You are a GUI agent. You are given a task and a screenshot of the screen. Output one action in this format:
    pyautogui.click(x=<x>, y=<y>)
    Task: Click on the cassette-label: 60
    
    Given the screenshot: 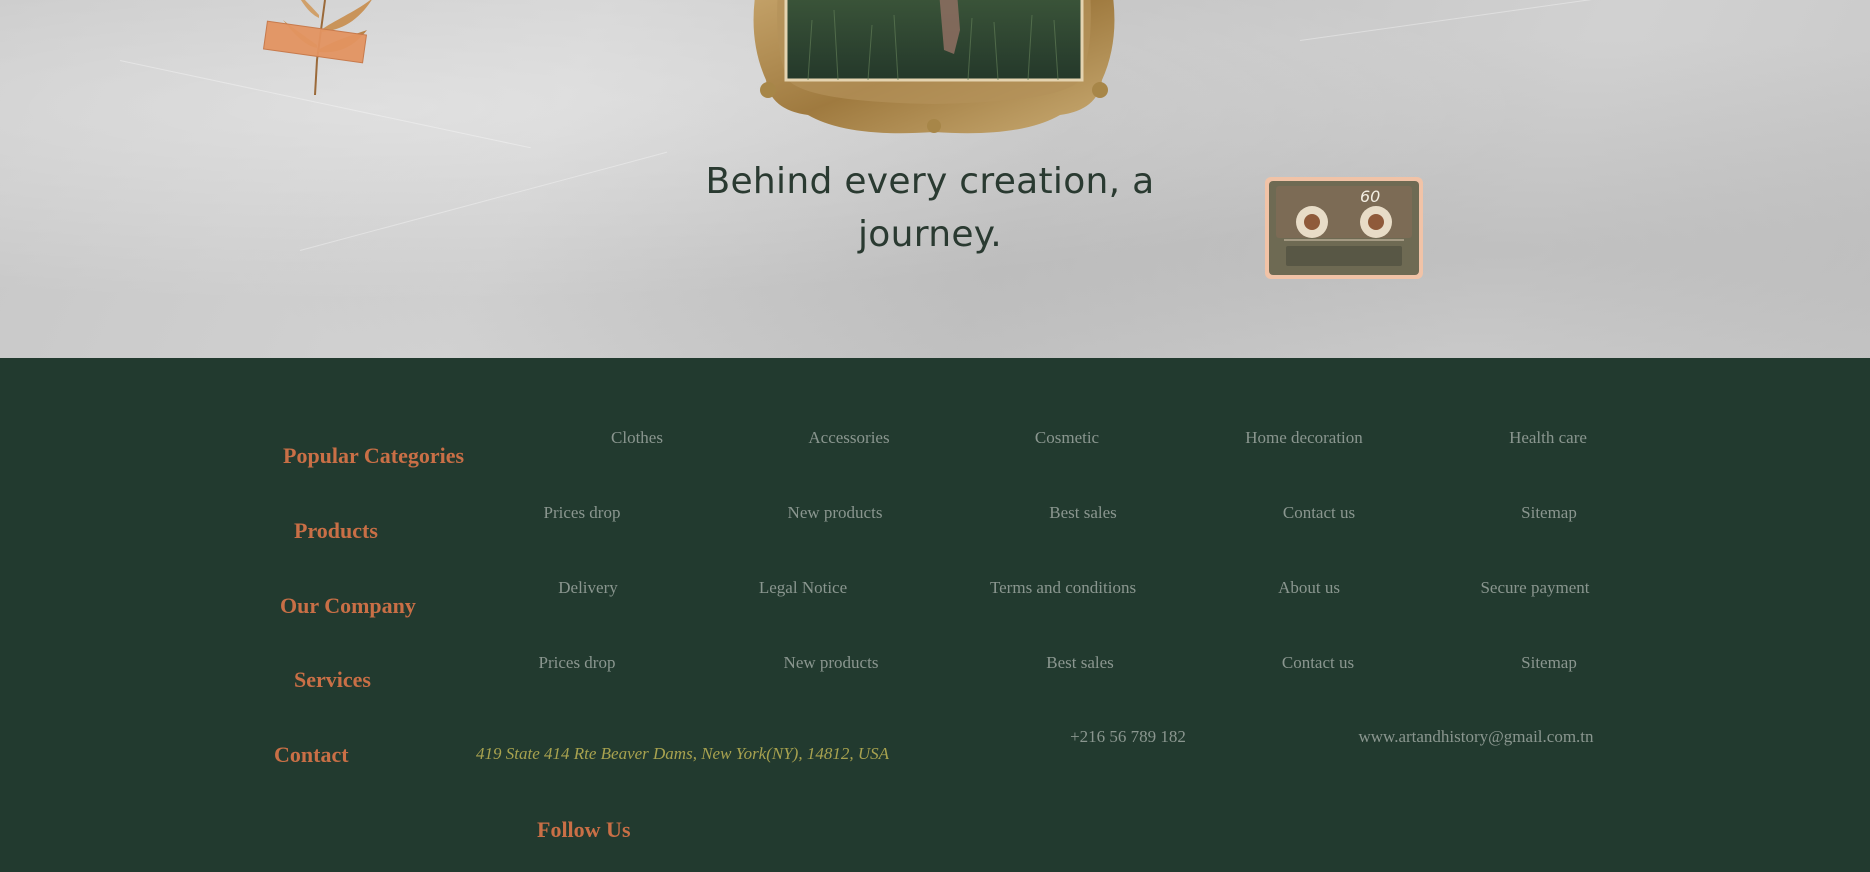 What is the action you would take?
    pyautogui.click(x=1370, y=196)
    